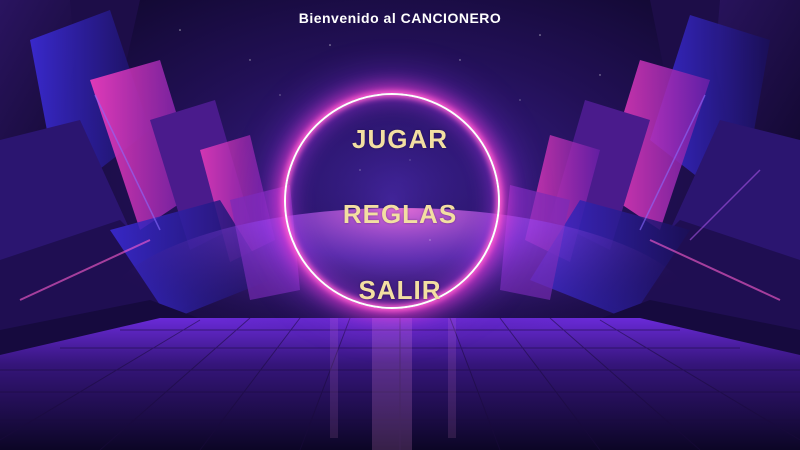 This screenshot has height=450, width=800. Describe the element at coordinates (400, 290) in the screenshot. I see `exit-button: SALIR` at that location.